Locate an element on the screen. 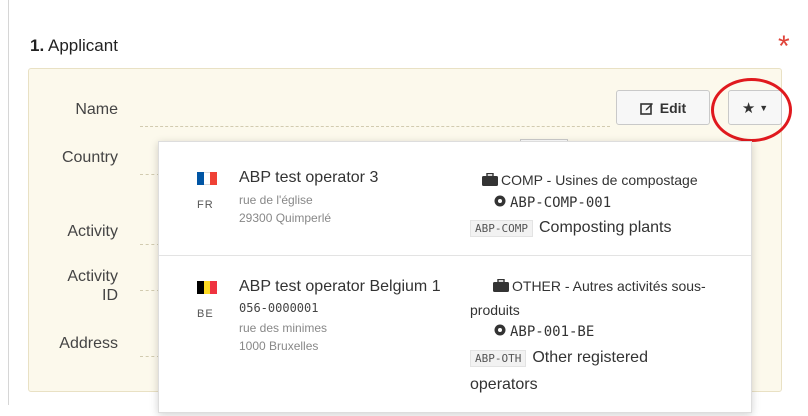 The height and width of the screenshot is (416, 808). operator-name: ABP test operator Belgium 1 is located at coordinates (340, 286).